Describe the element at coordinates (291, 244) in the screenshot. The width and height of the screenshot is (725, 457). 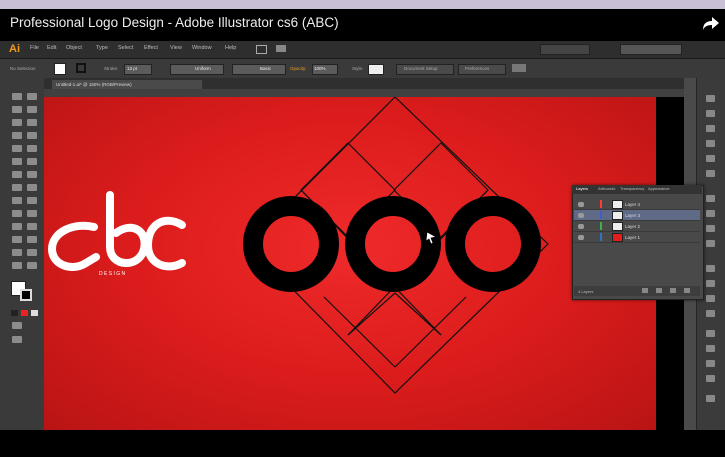
I see `ring-left` at that location.